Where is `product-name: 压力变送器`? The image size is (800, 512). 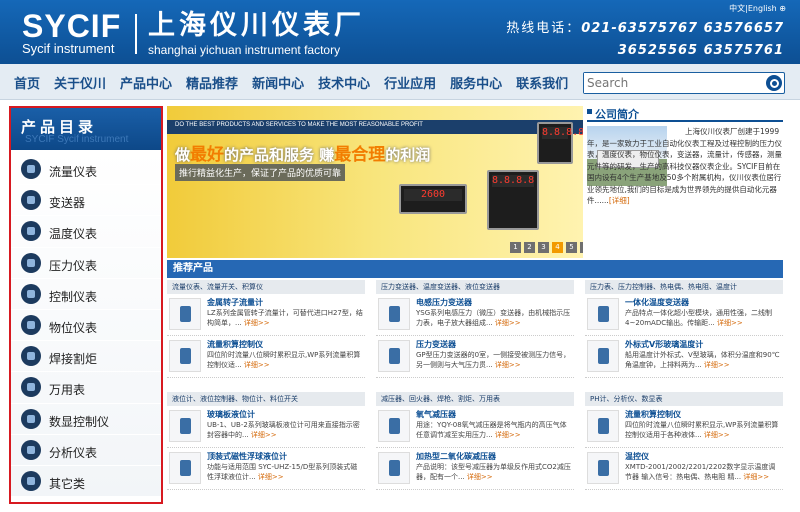
product-name: 压力变送器 is located at coordinates (436, 344).